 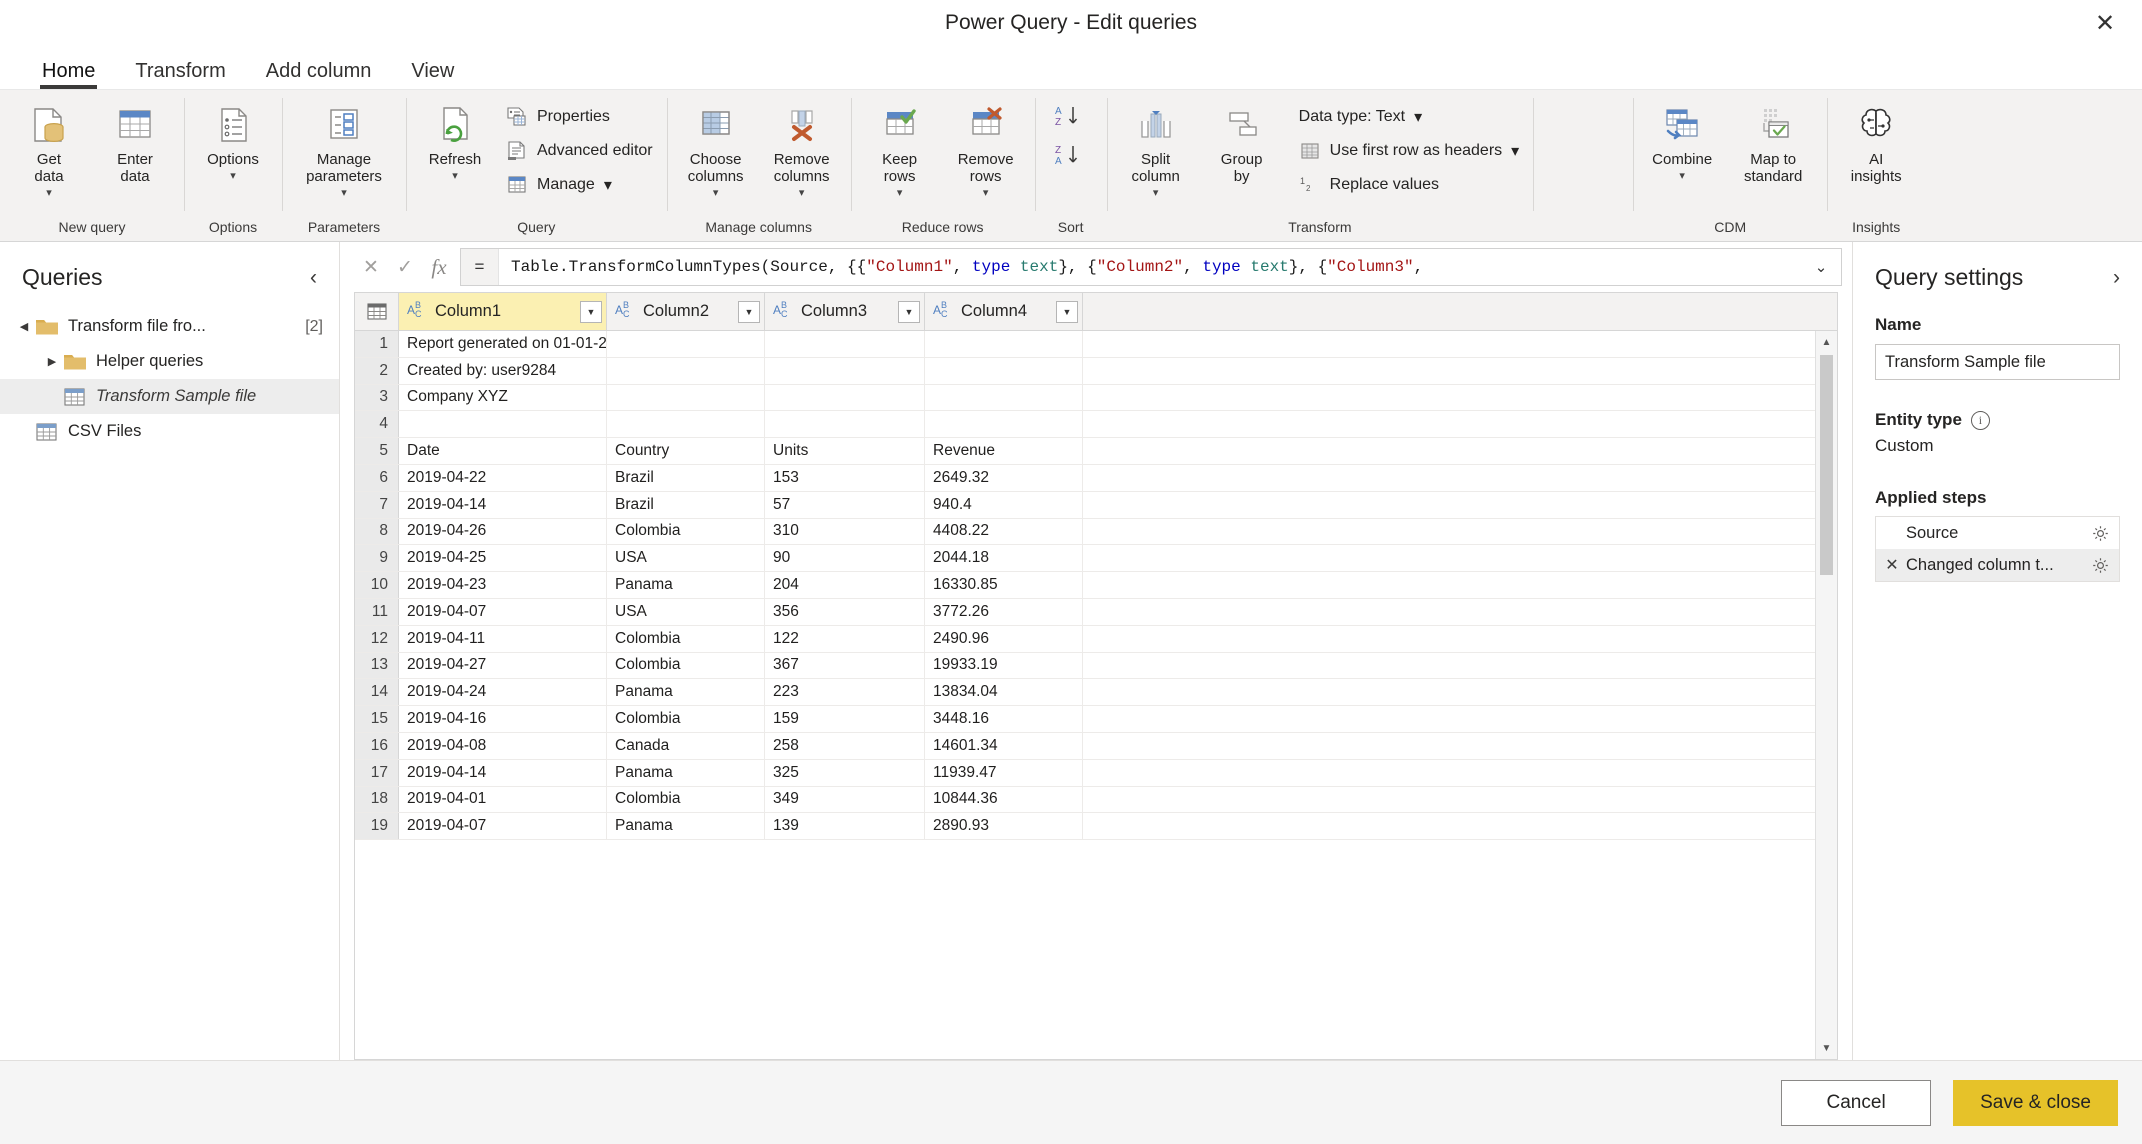 I want to click on gear-icon, so click(x=2100, y=533).